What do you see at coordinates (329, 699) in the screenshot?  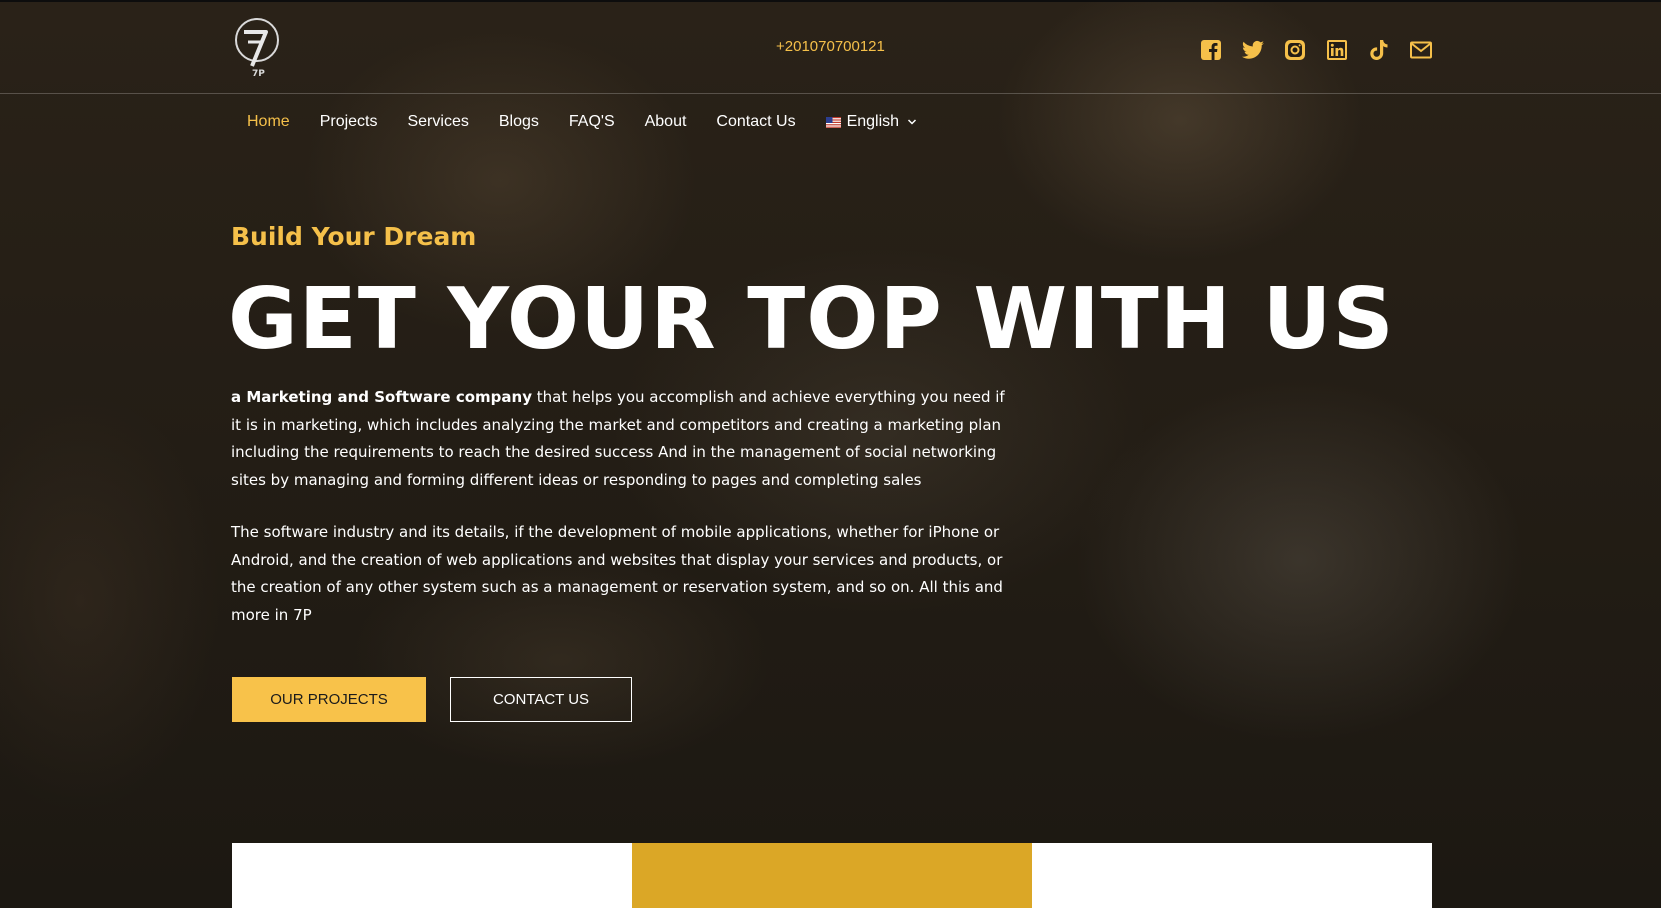 I see `our-projects-button: OUR PROJECTS` at bounding box center [329, 699].